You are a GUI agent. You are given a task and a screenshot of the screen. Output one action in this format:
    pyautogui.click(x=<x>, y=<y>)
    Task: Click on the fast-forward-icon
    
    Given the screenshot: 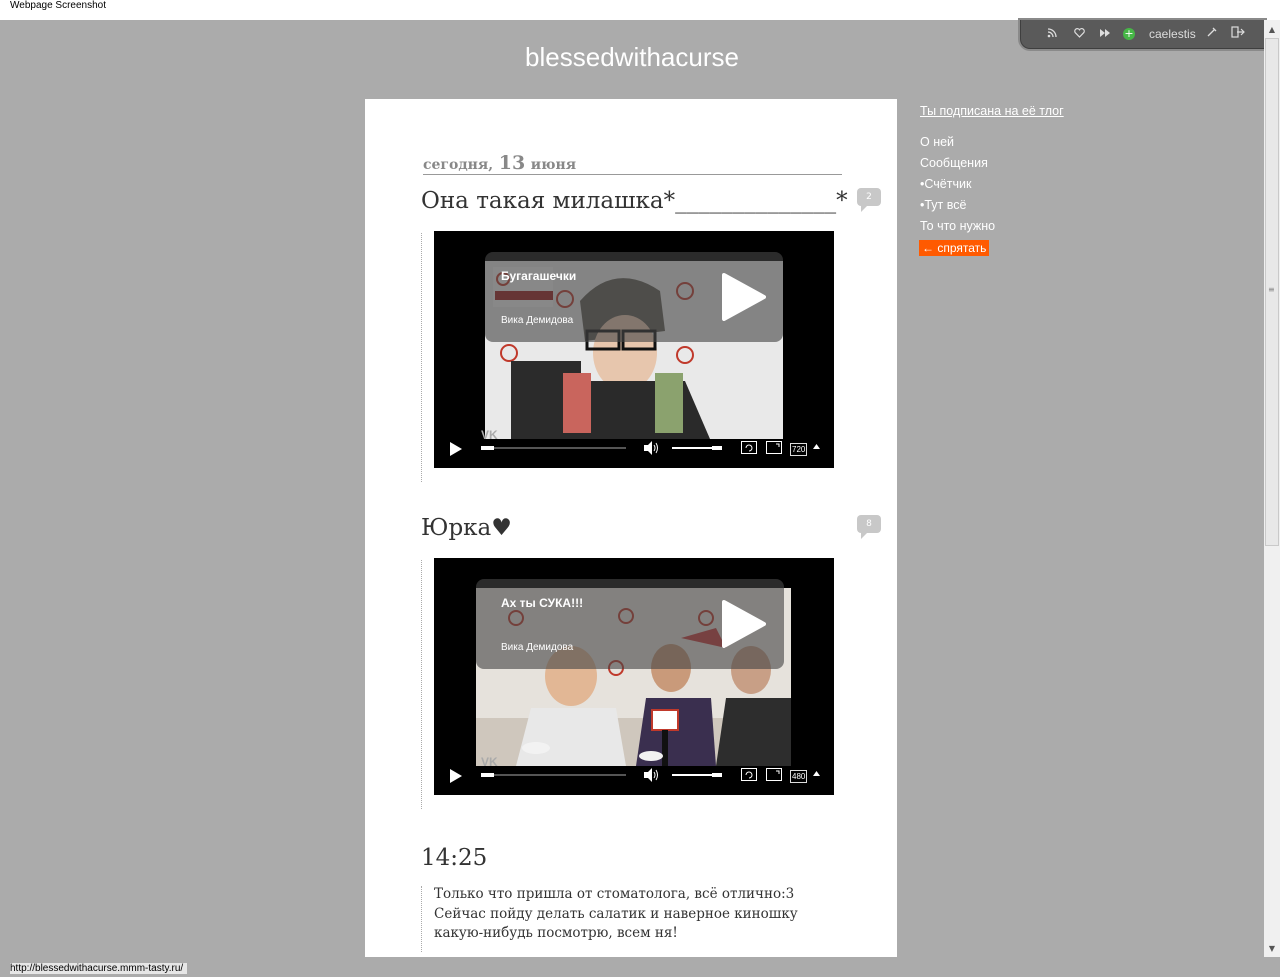 What is the action you would take?
    pyautogui.click(x=1105, y=34)
    